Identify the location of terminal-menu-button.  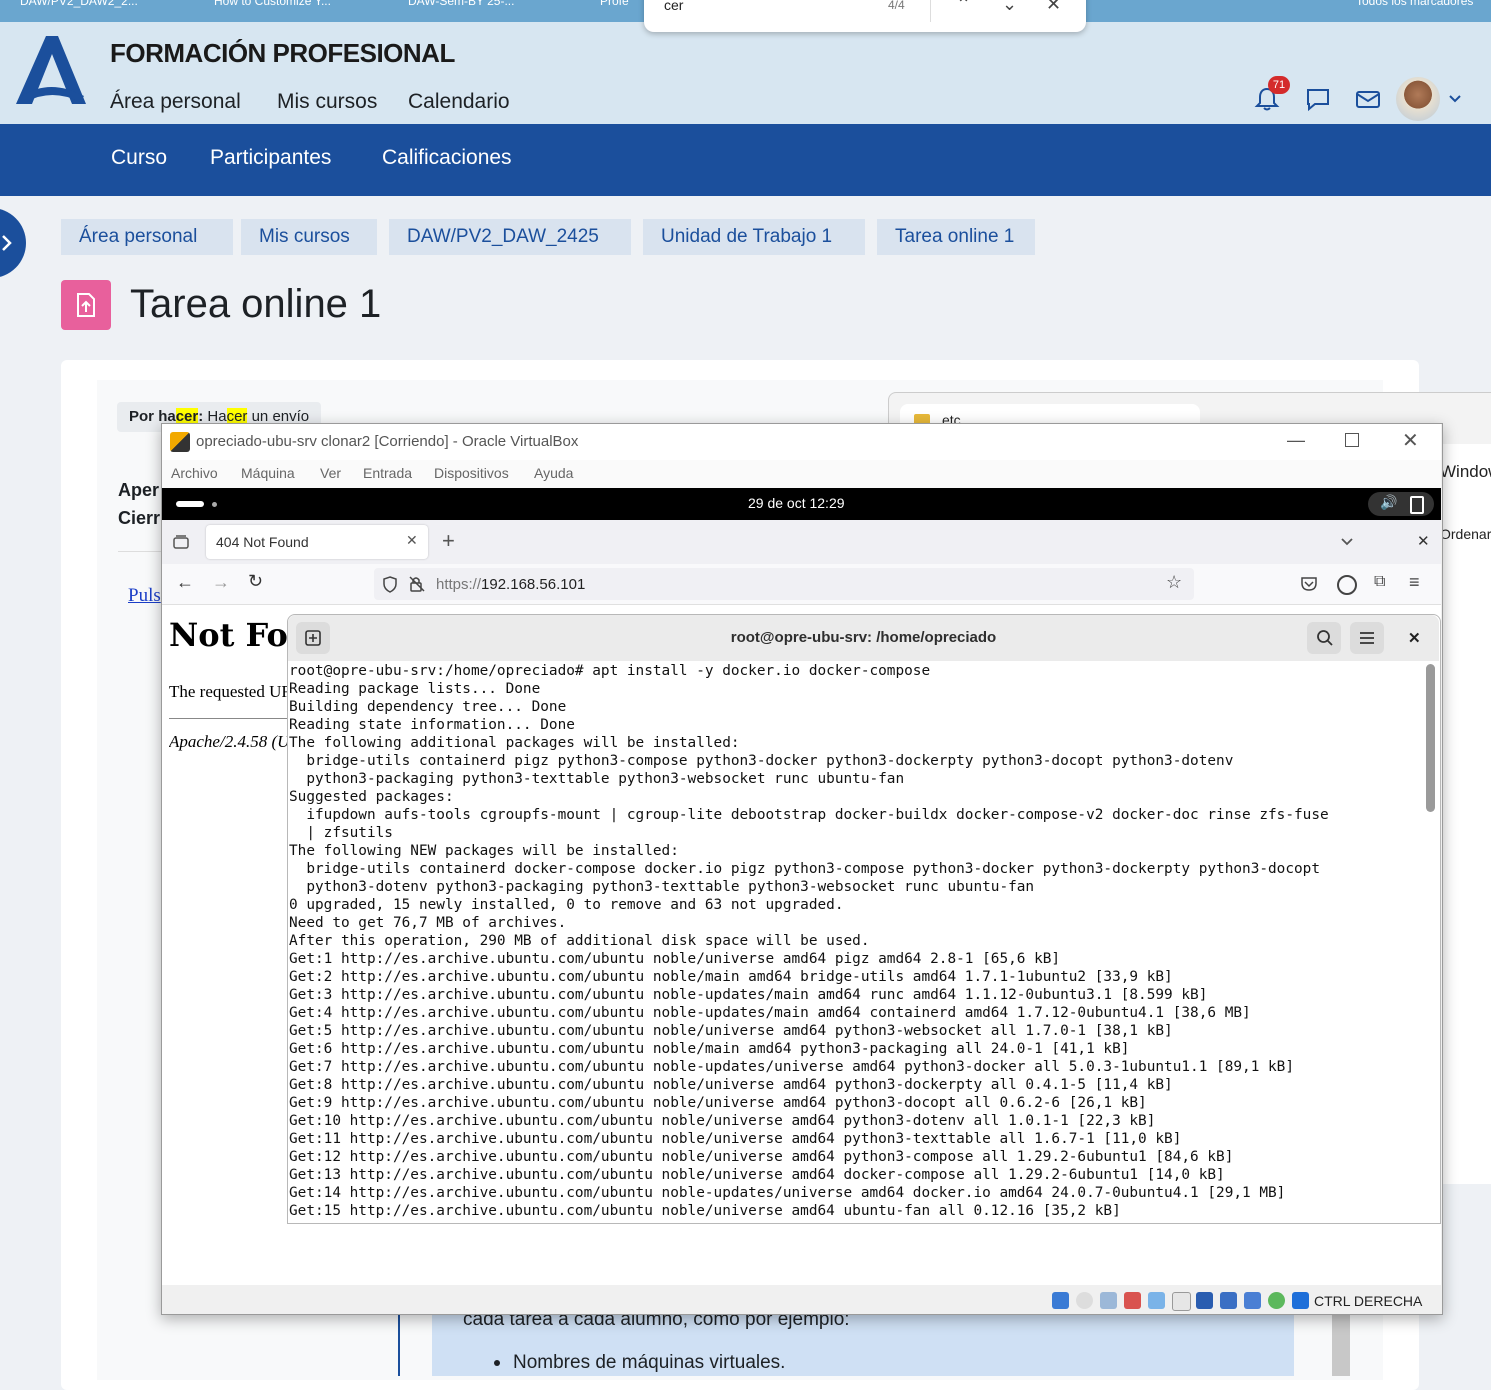
(1367, 638).